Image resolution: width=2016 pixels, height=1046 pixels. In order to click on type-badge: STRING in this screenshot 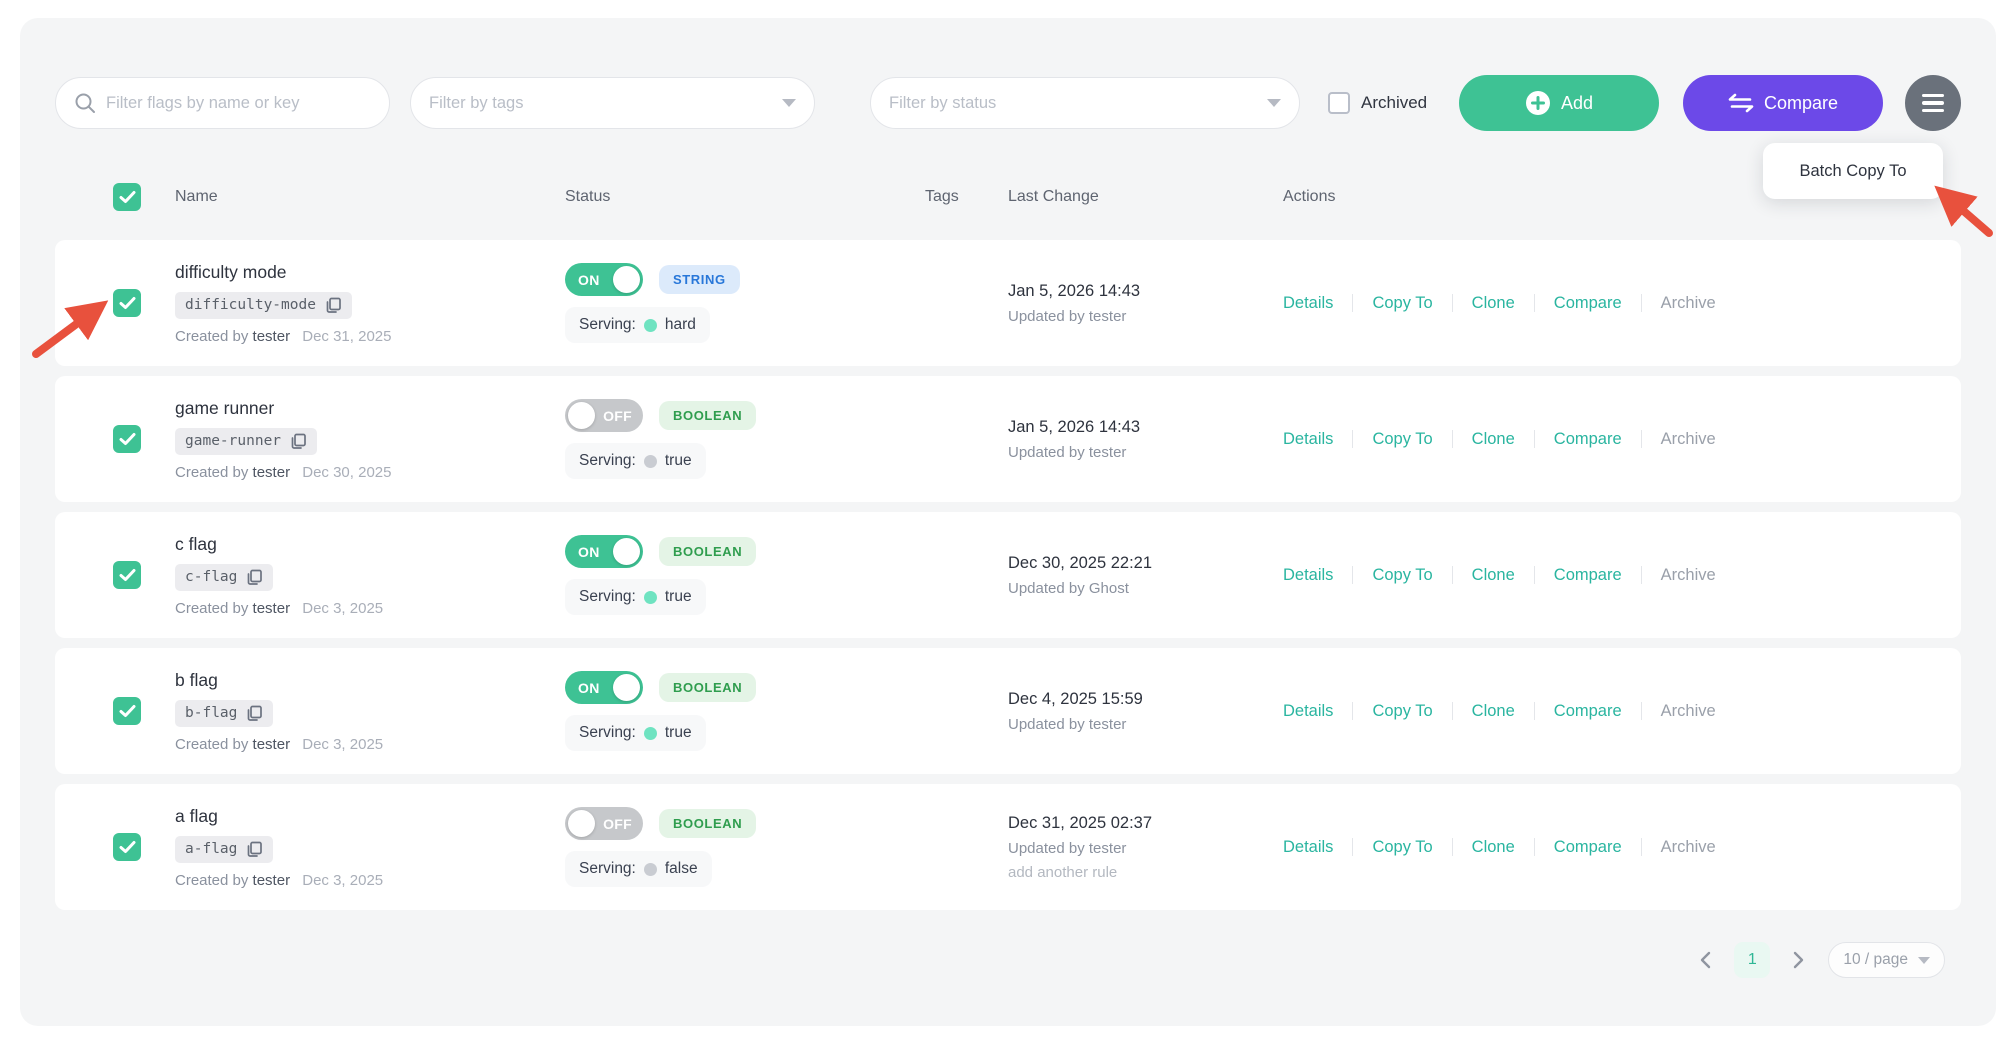, I will do `click(699, 279)`.